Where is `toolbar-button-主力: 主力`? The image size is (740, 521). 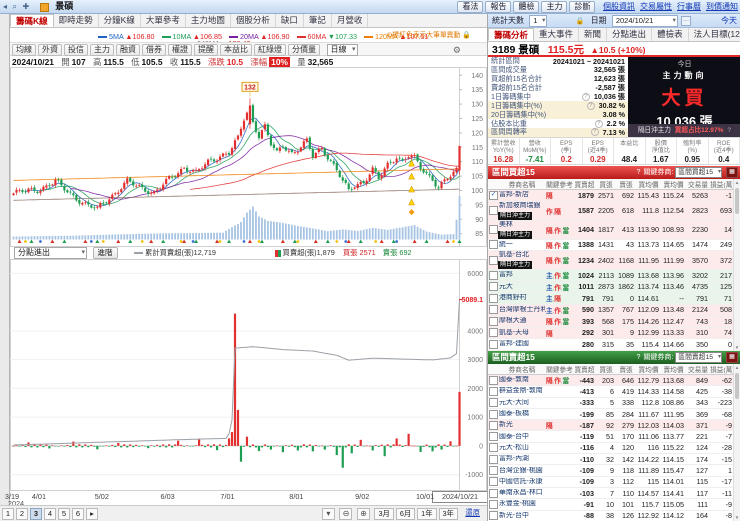 toolbar-button-主力: 主力 is located at coordinates (102, 50).